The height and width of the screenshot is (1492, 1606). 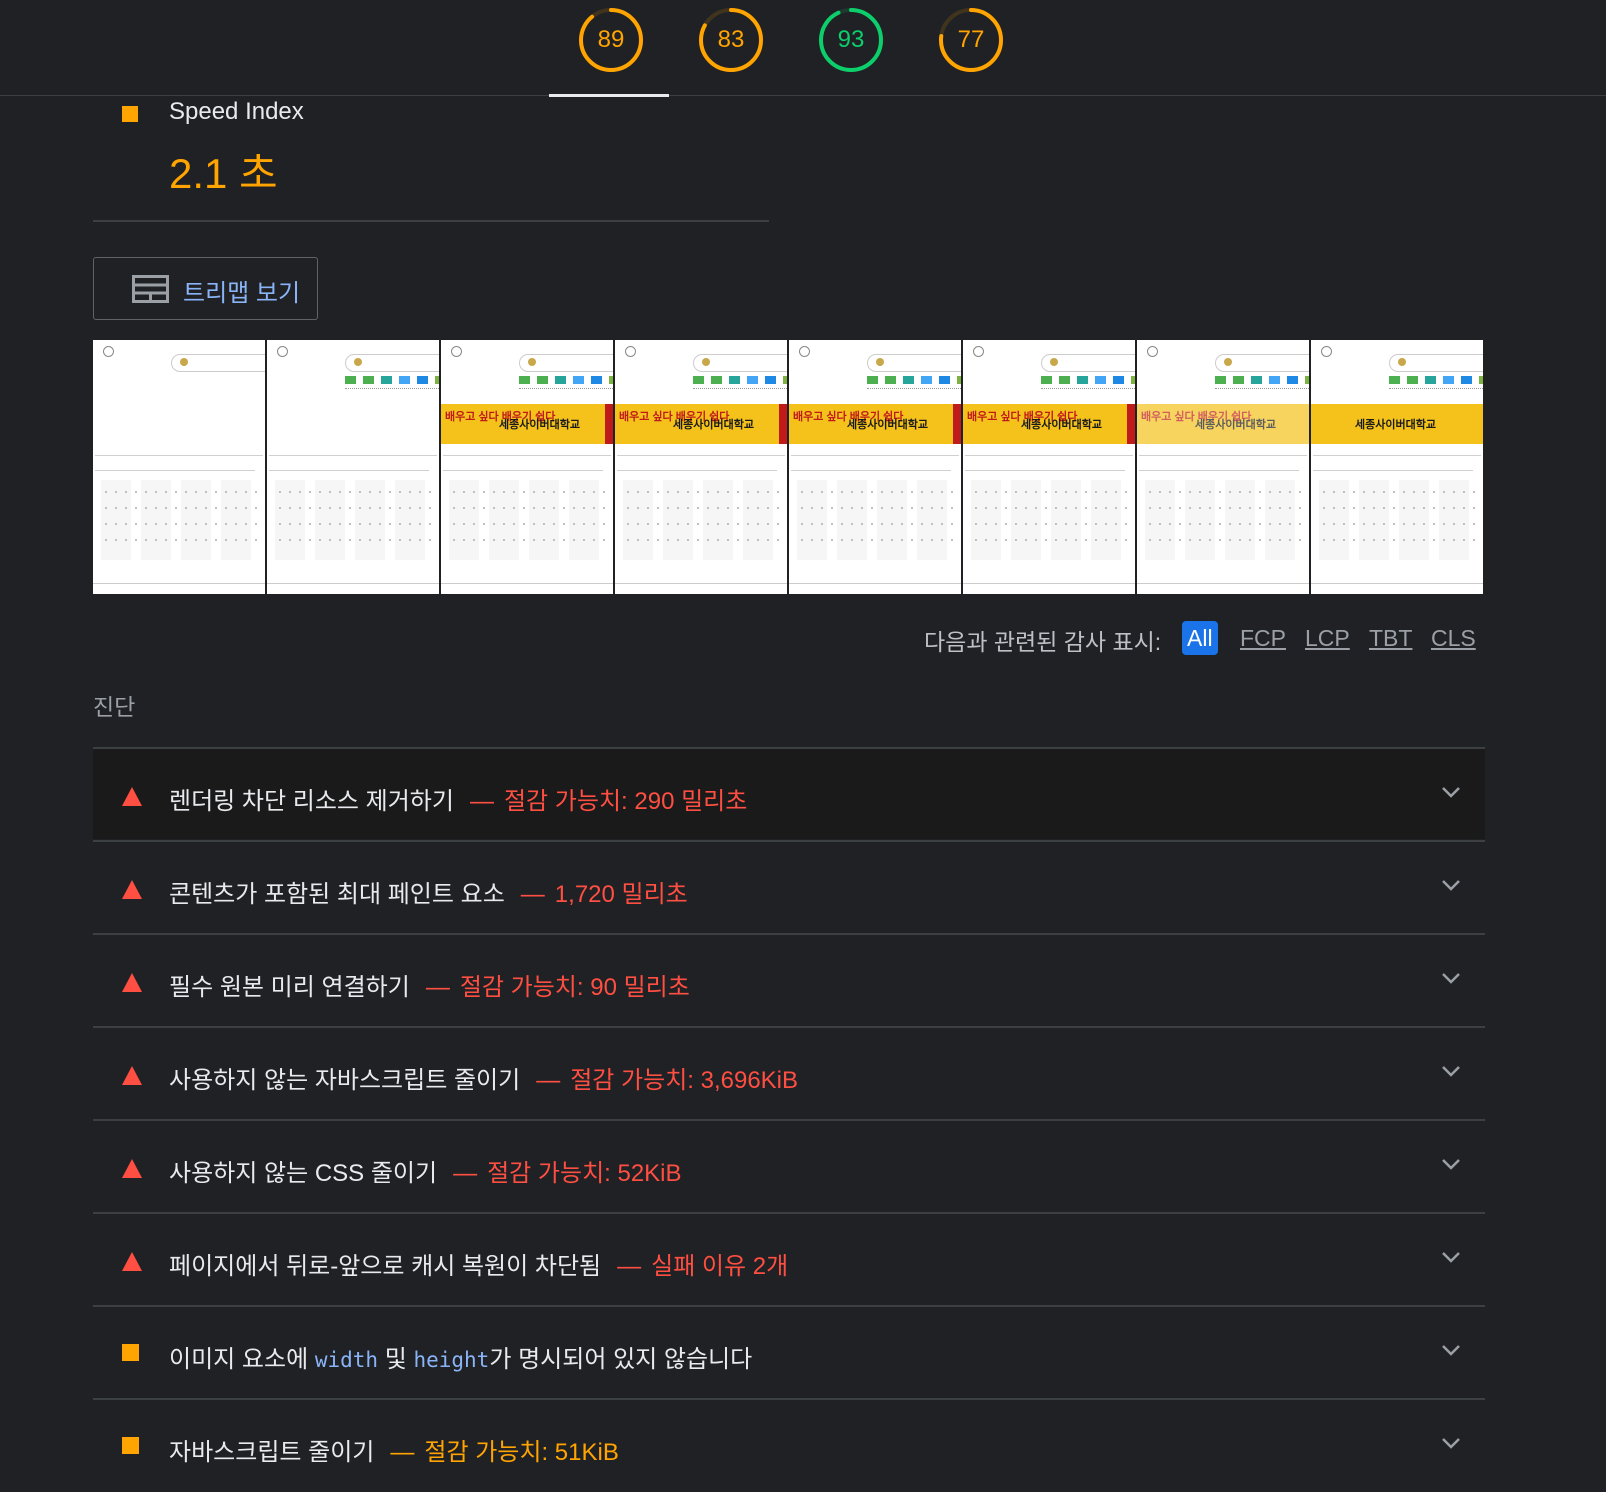 I want to click on audit-unused-javascript: 사용하지 않는 자바스크립트 줄이기 — 절감 가능치: 3,696KiB, so click(x=789, y=1072).